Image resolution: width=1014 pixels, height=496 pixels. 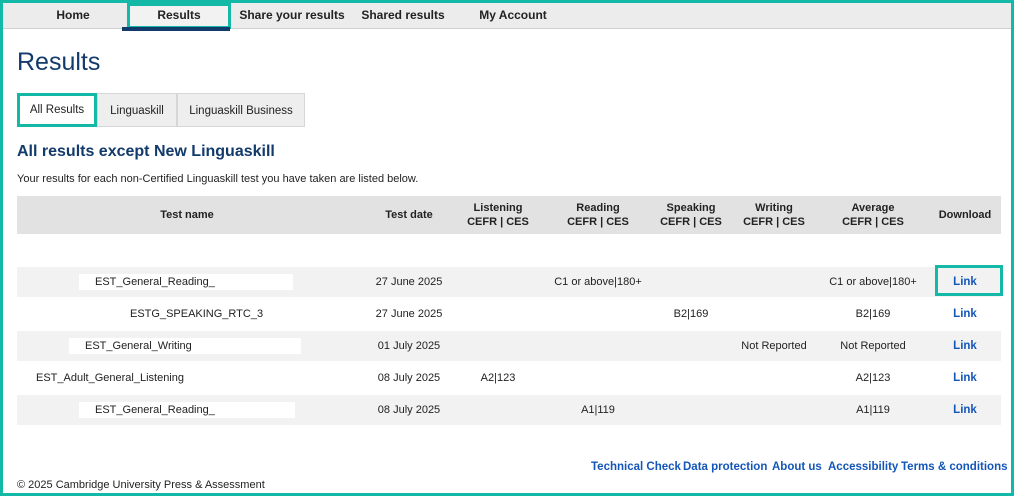 What do you see at coordinates (873, 314) in the screenshot?
I see `average-score: B2|169` at bounding box center [873, 314].